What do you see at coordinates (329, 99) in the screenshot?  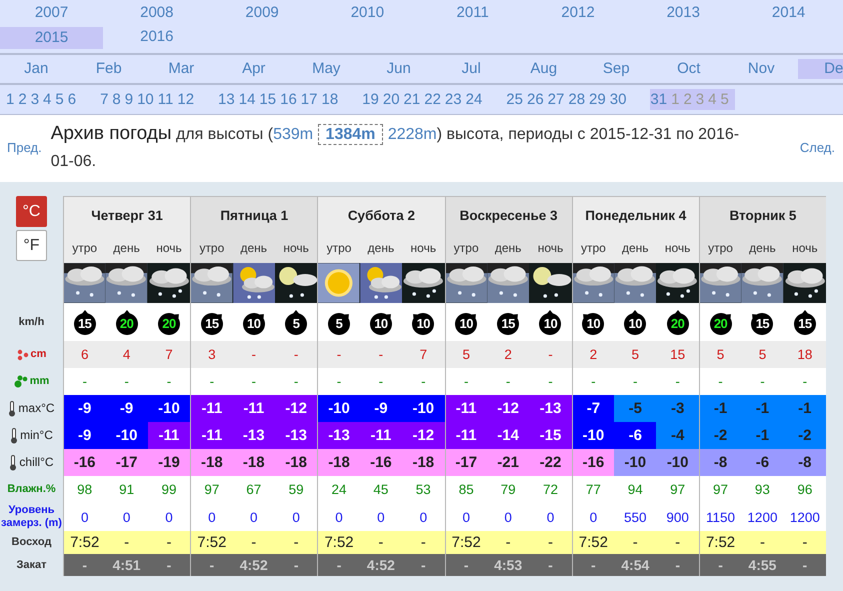 I see `day-link: 18` at bounding box center [329, 99].